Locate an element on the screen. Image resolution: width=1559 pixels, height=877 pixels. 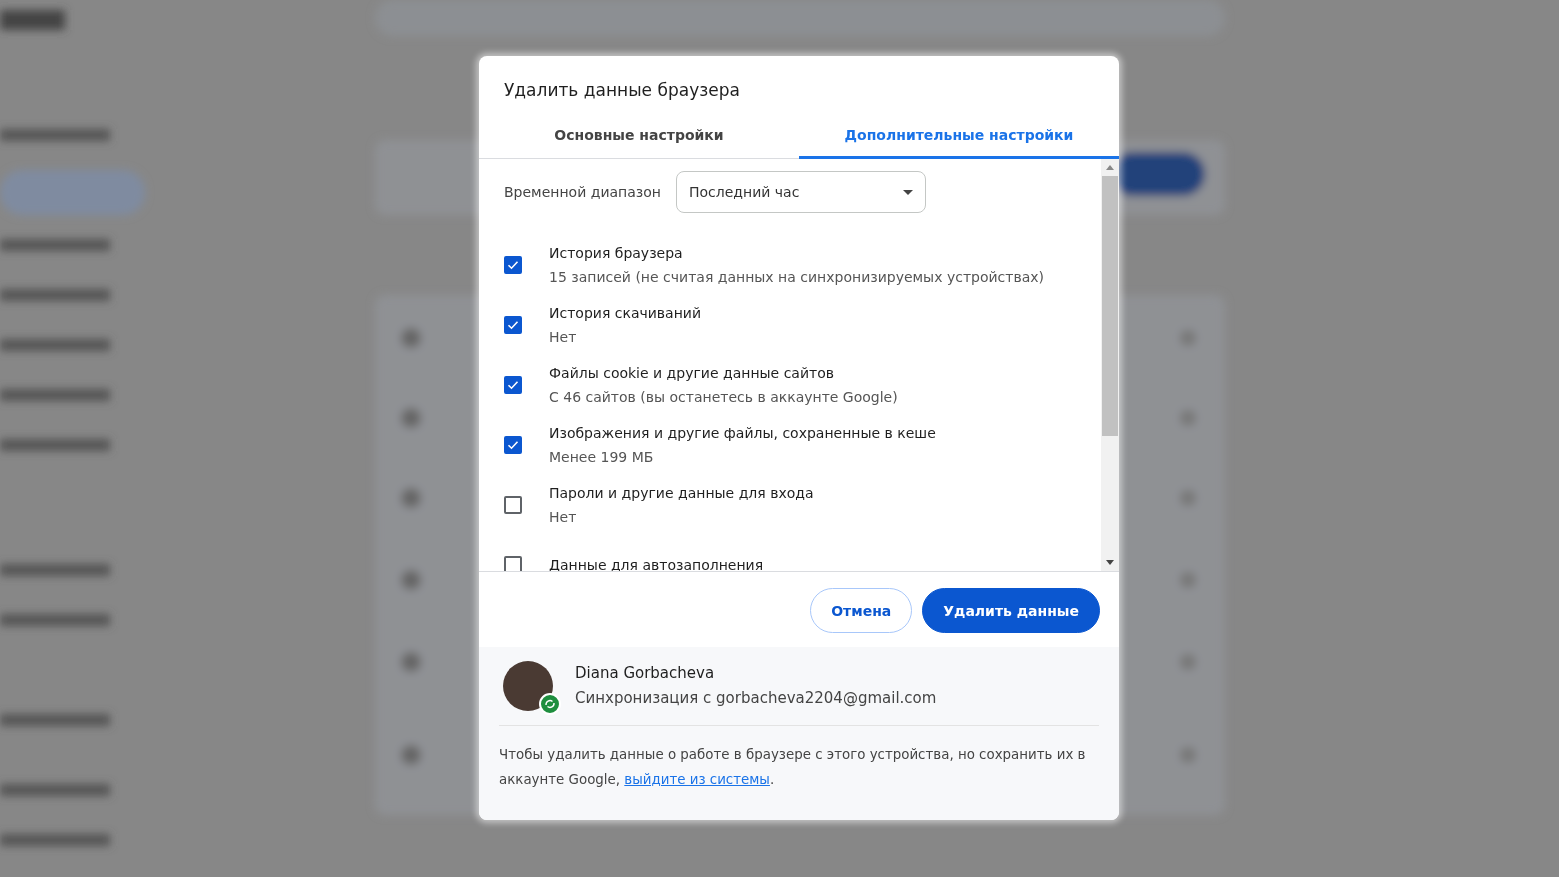
scroll-down-icon is located at coordinates (1110, 562).